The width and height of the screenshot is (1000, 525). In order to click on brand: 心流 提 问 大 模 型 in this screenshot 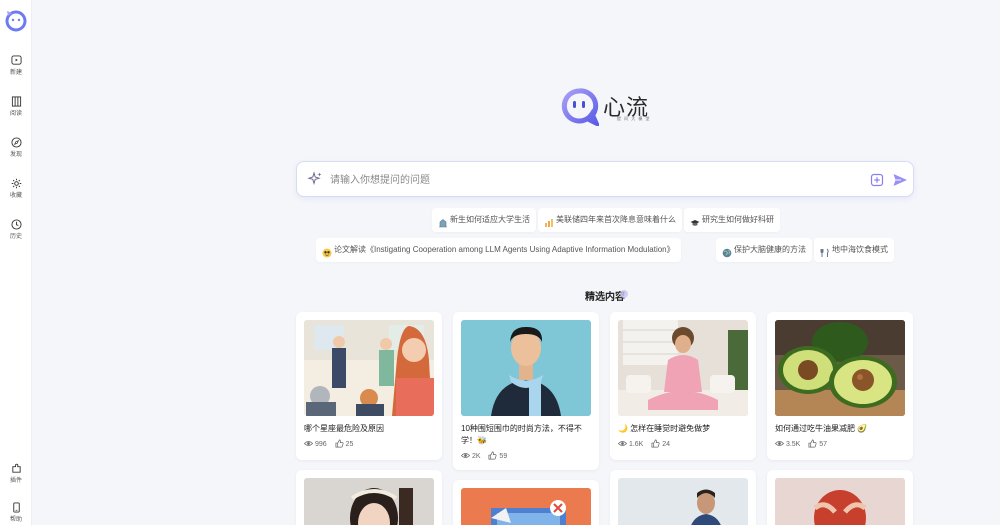, I will do `click(614, 107)`.